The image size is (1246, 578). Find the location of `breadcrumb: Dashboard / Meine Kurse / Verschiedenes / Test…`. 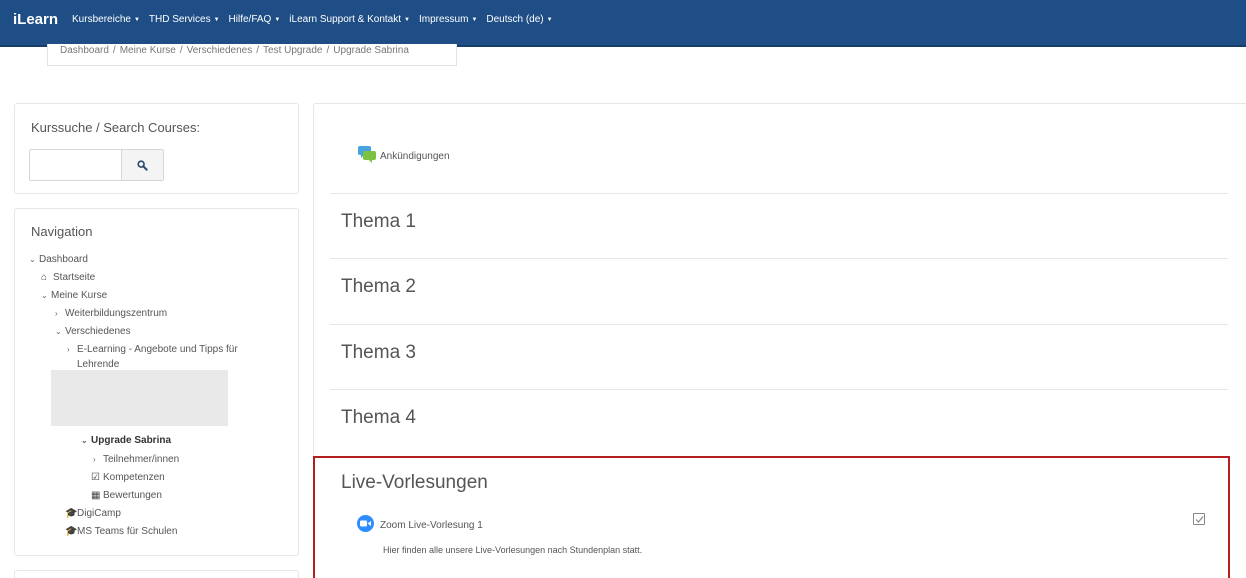

breadcrumb: Dashboard / Meine Kurse / Verschiedenes / Test… is located at coordinates (252, 55).